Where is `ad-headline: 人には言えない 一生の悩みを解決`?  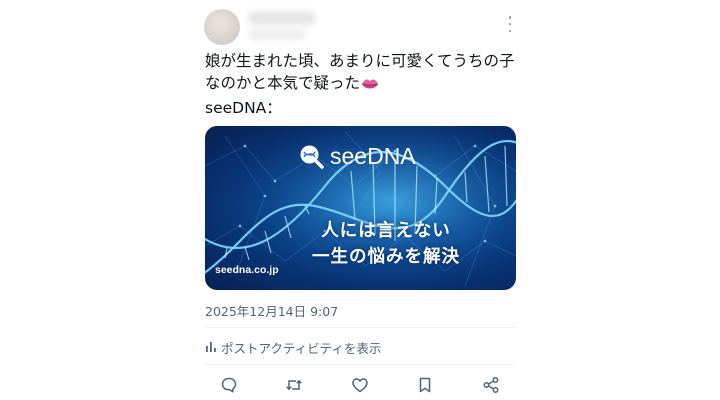
ad-headline: 人には言えない 一生の悩みを解決 is located at coordinates (386, 244).